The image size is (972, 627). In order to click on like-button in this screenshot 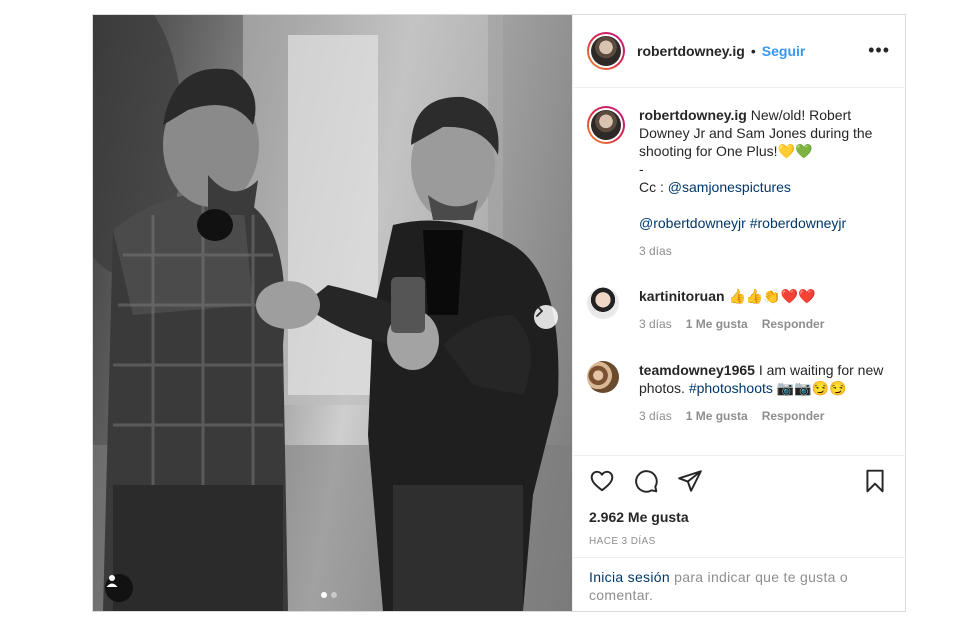, I will do `click(603, 482)`.